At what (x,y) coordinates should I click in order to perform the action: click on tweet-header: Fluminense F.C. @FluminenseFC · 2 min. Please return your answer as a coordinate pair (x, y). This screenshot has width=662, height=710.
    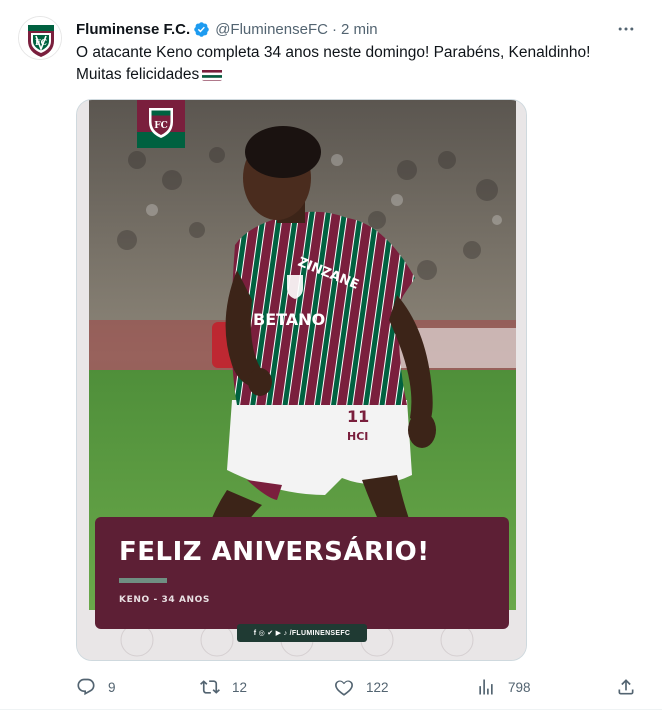
    Looking at the image, I should click on (361, 29).